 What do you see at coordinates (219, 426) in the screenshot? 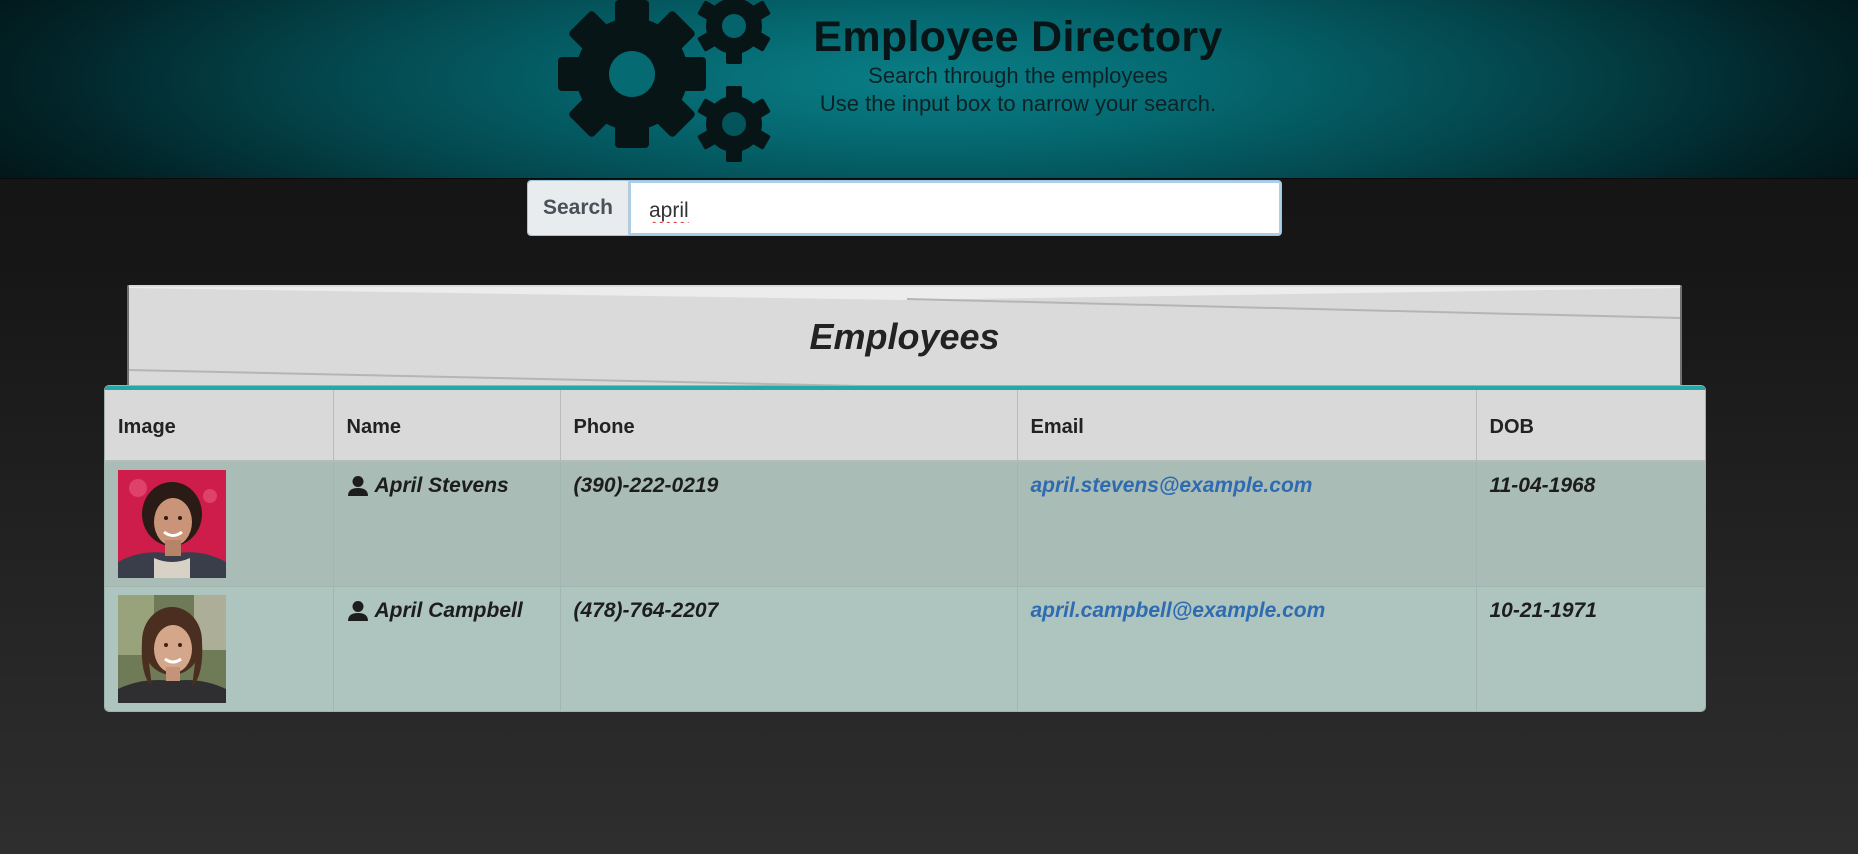
I see `column-header-image: Image` at bounding box center [219, 426].